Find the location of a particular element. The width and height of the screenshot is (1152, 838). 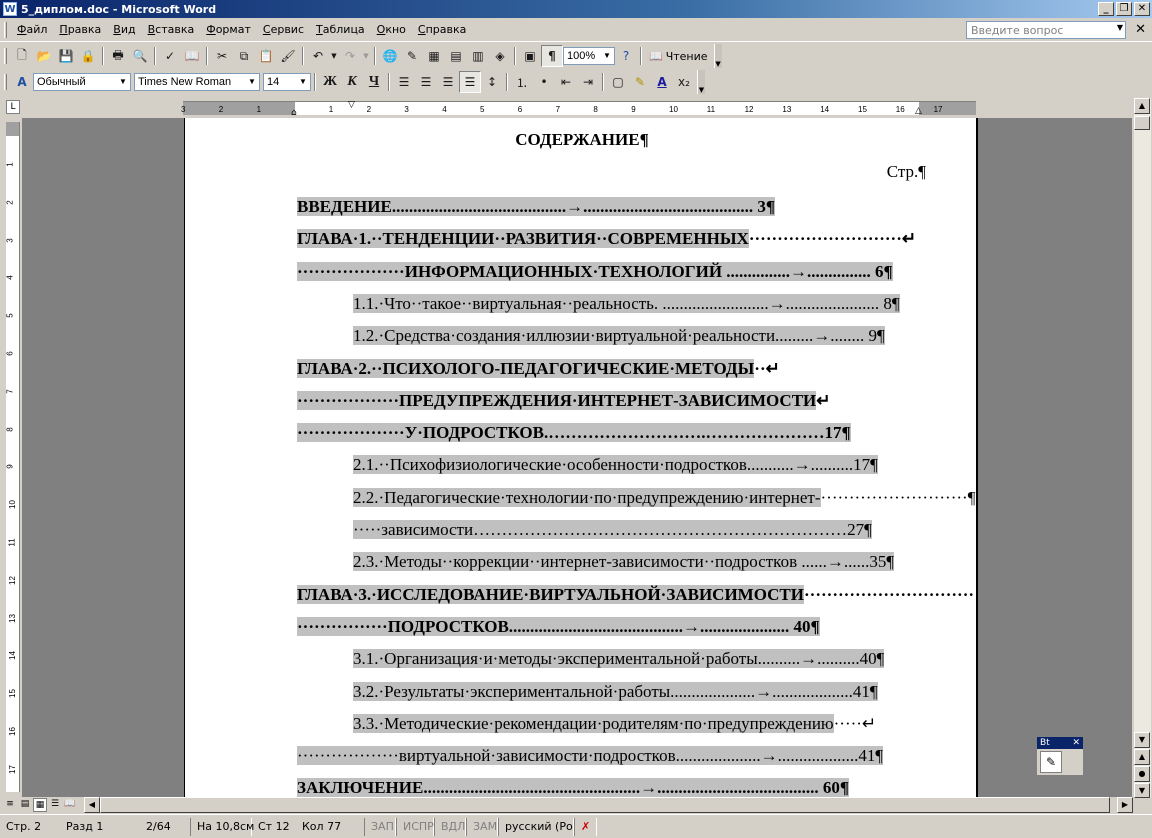

scroll-left-button: ◀ is located at coordinates (92, 805).